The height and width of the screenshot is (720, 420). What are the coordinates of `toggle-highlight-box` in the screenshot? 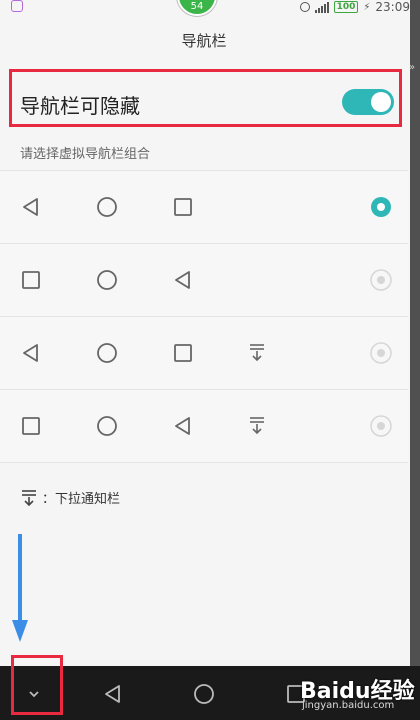 It's located at (205, 98).